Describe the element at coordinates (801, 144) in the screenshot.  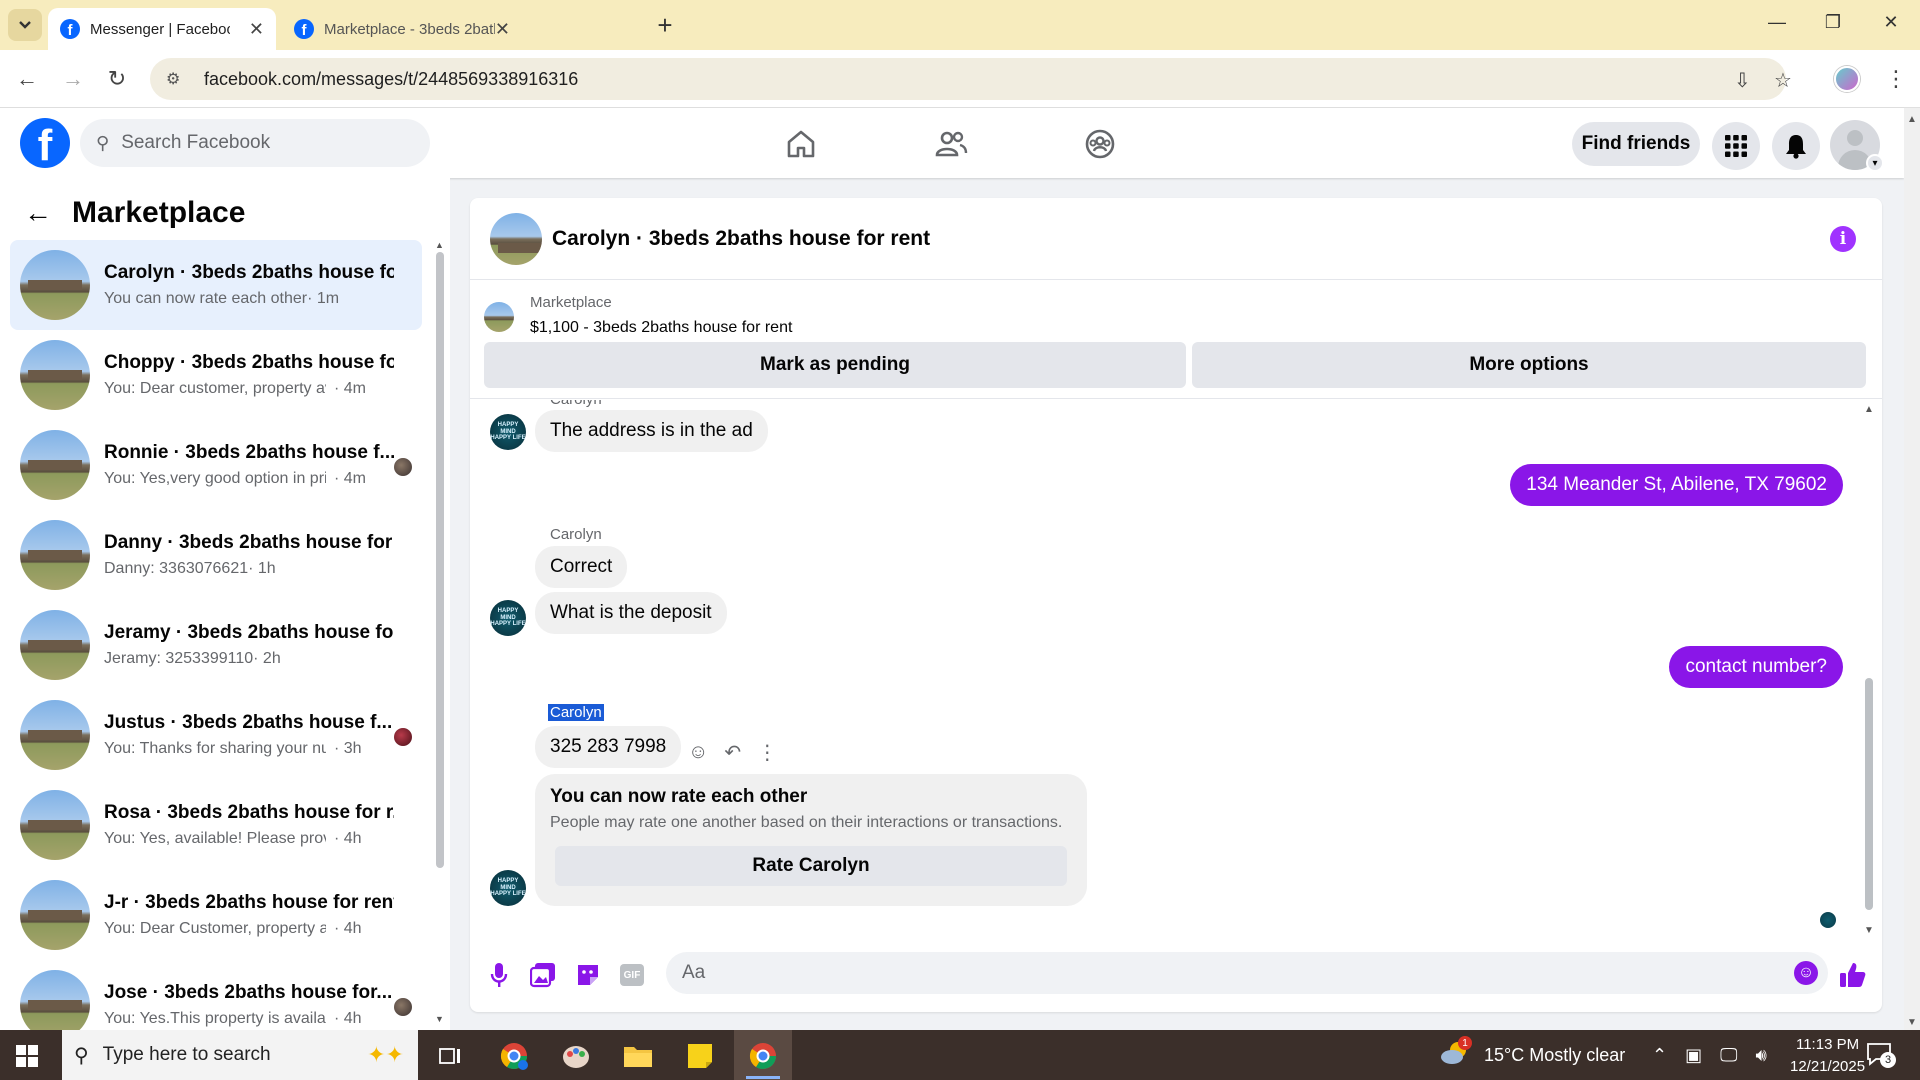
I see `home-icon` at that location.